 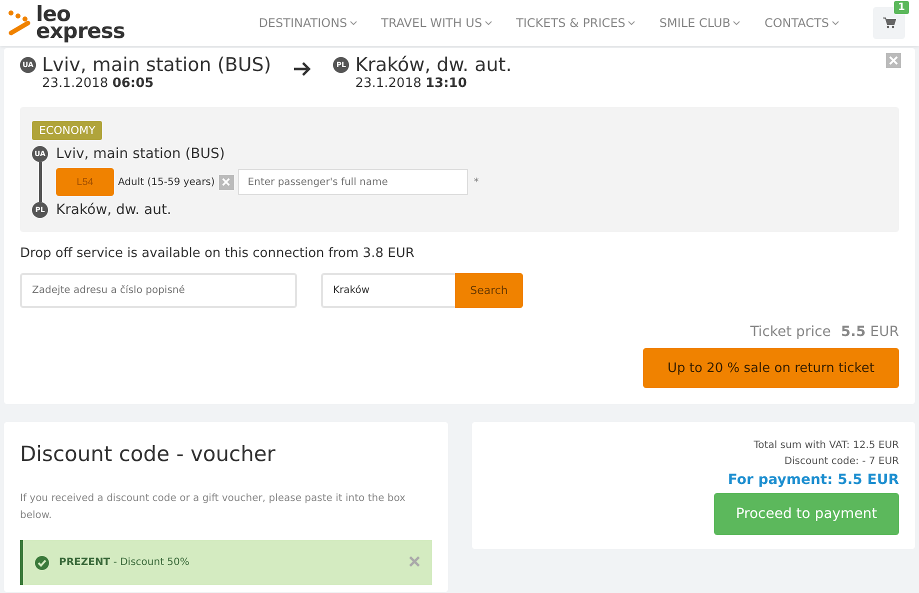 What do you see at coordinates (806, 514) in the screenshot?
I see `proceed-button: Proceed to payment` at bounding box center [806, 514].